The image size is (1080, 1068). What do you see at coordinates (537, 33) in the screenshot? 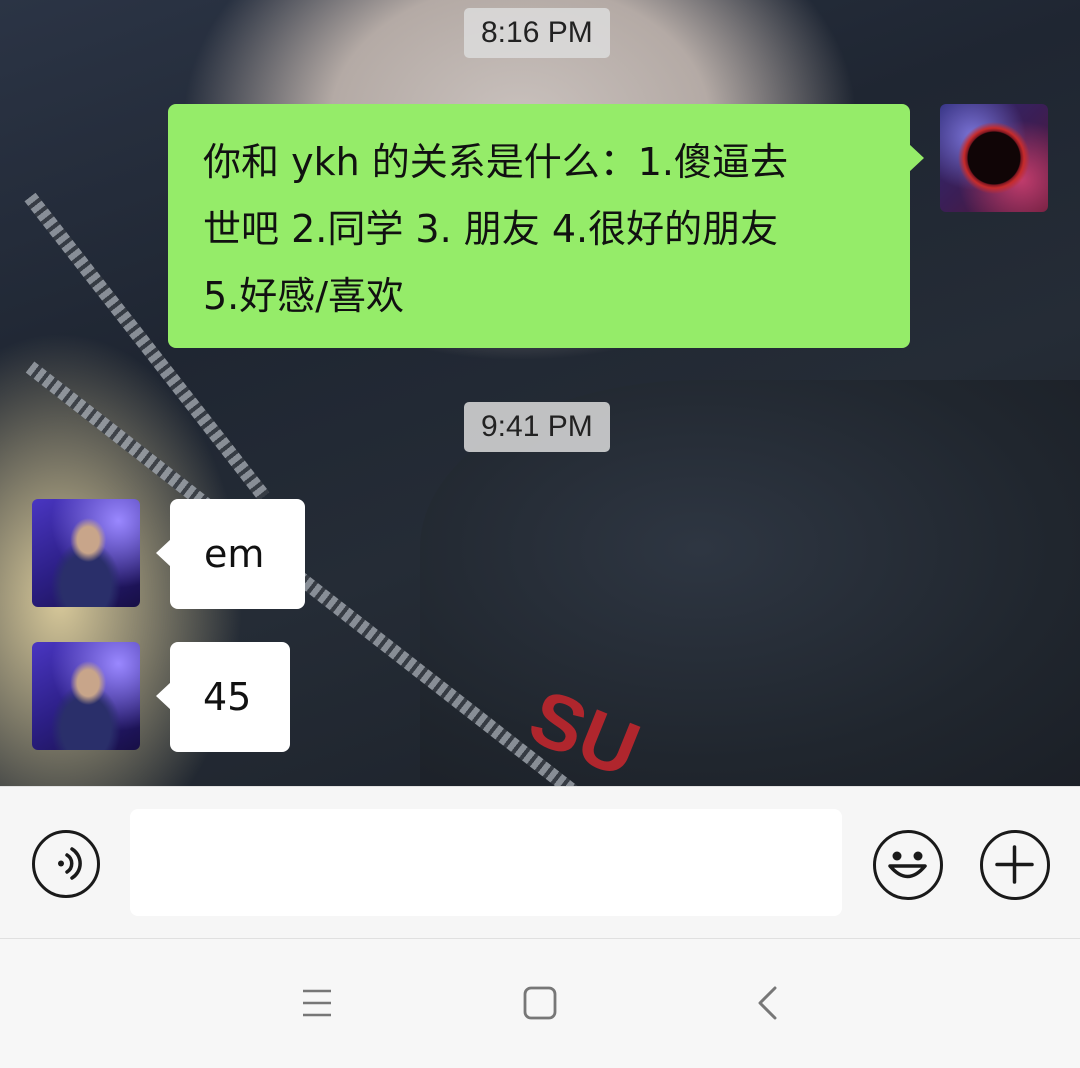
I see `message-timestamp: 8:16 PM` at bounding box center [537, 33].